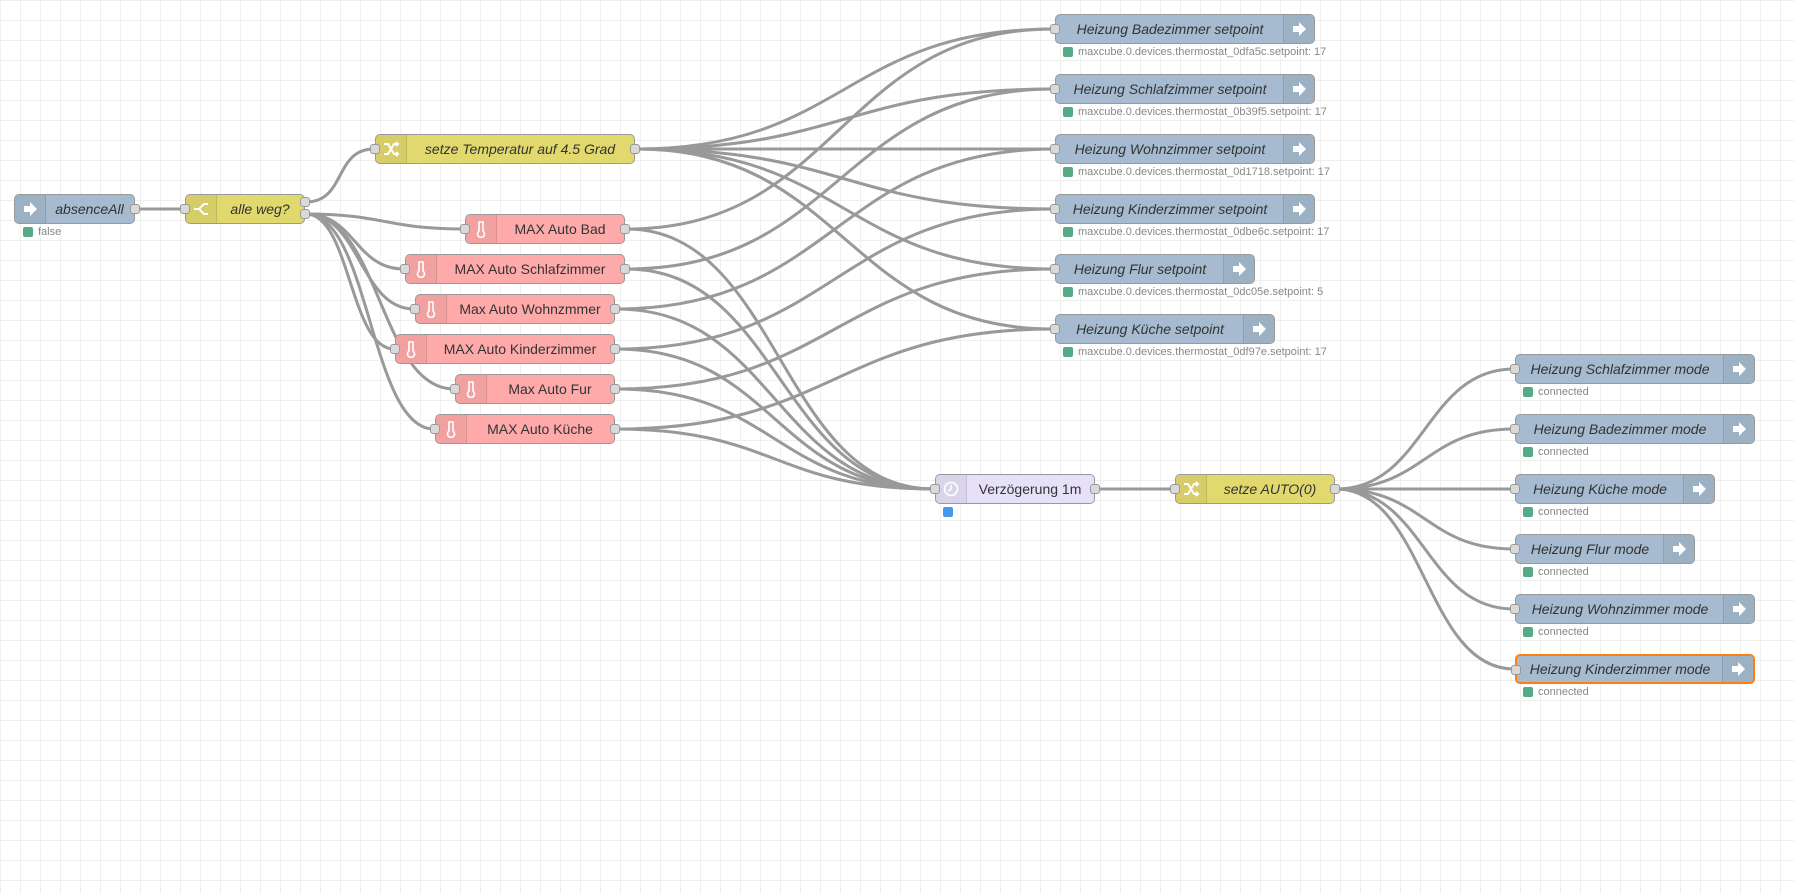 This screenshot has height=893, width=1794. I want to click on node-max-auto-kinderzimmer: MAX Auto Kinderzimmer, so click(505, 349).